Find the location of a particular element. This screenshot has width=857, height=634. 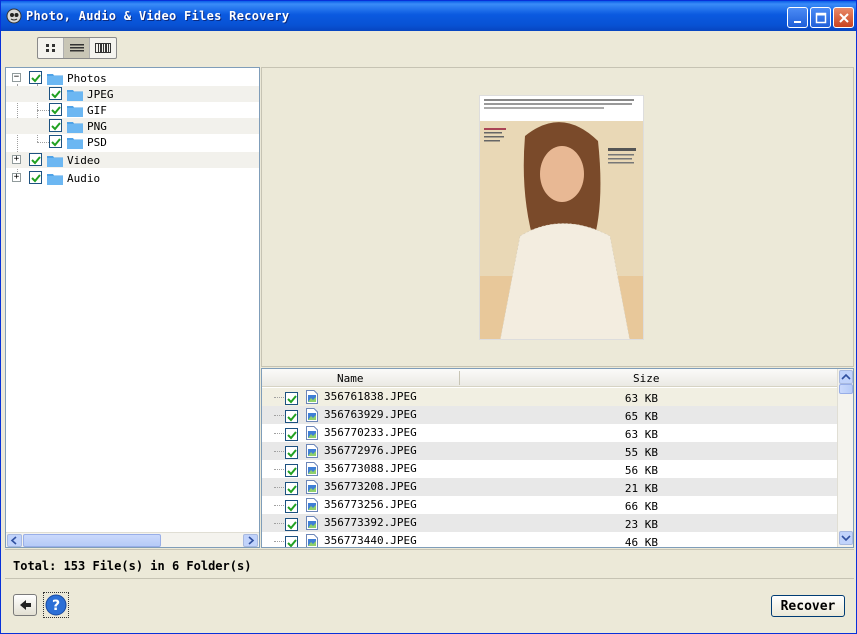

file-name: 356773088.JPEG is located at coordinates (370, 468).